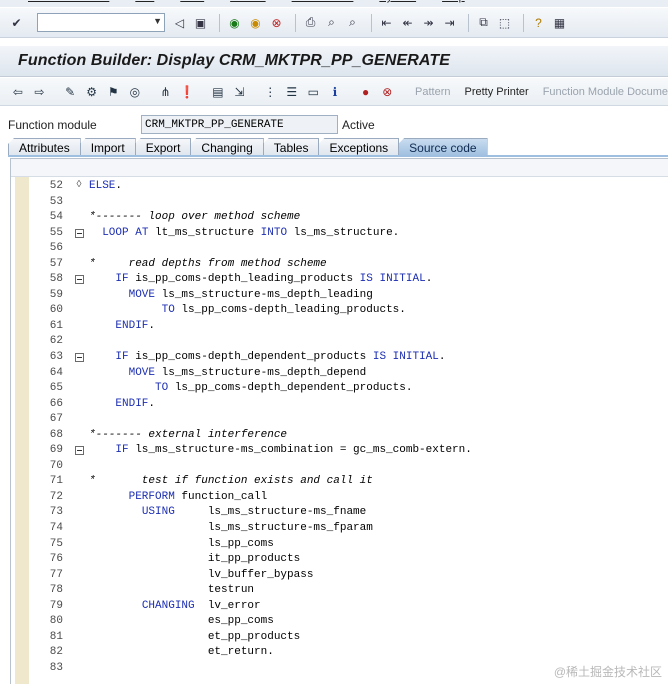 This screenshot has width=668, height=684. Describe the element at coordinates (339, 218) in the screenshot. I see `code-line: 54 *------- loop over method scheme` at that location.